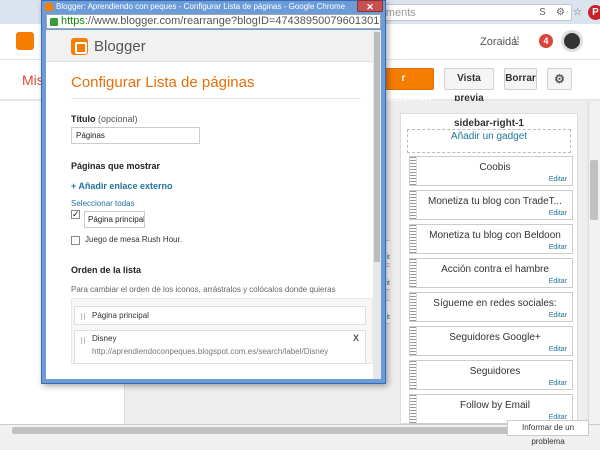 This screenshot has width=600, height=450. What do you see at coordinates (103, 203) in the screenshot?
I see `select-all-link: Seleccionar todas` at bounding box center [103, 203].